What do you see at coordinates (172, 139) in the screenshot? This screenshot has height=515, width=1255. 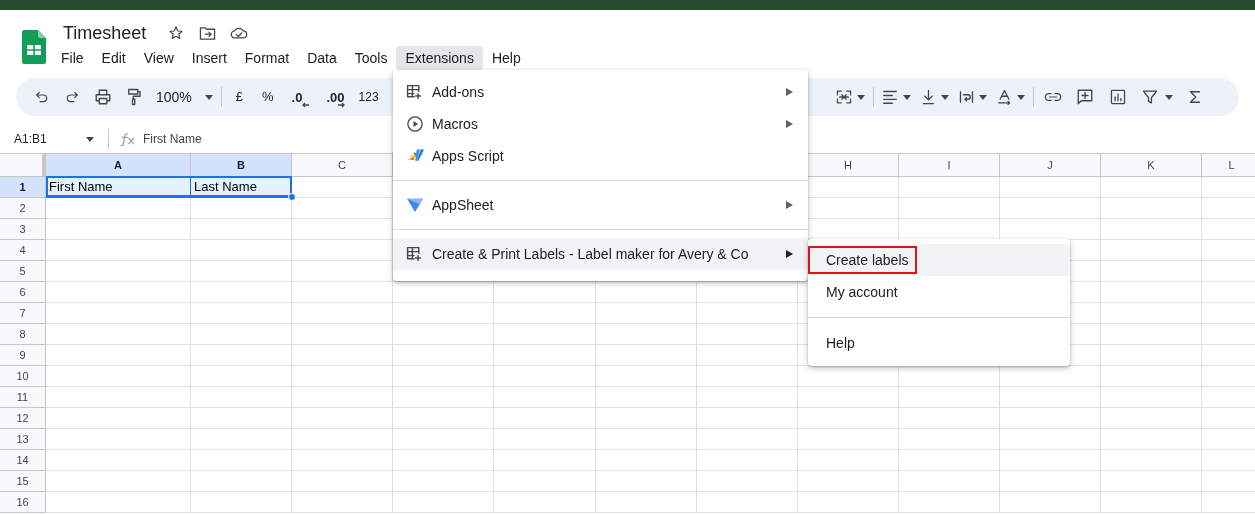 I see `formula-input: First Name` at bounding box center [172, 139].